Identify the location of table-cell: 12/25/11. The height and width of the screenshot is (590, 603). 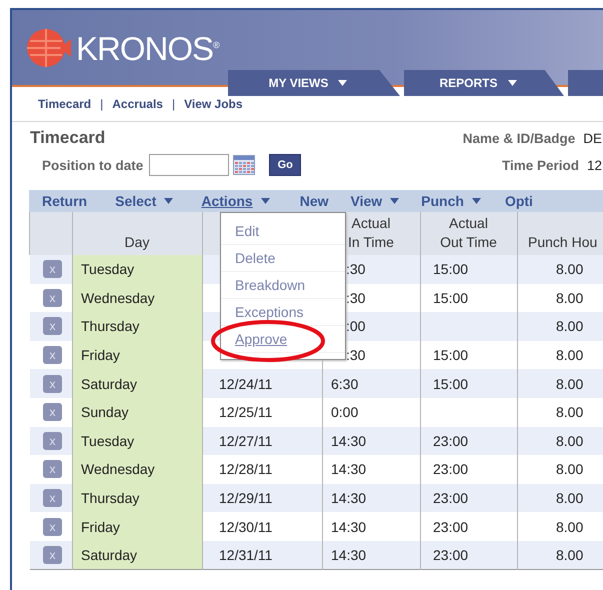
(245, 412).